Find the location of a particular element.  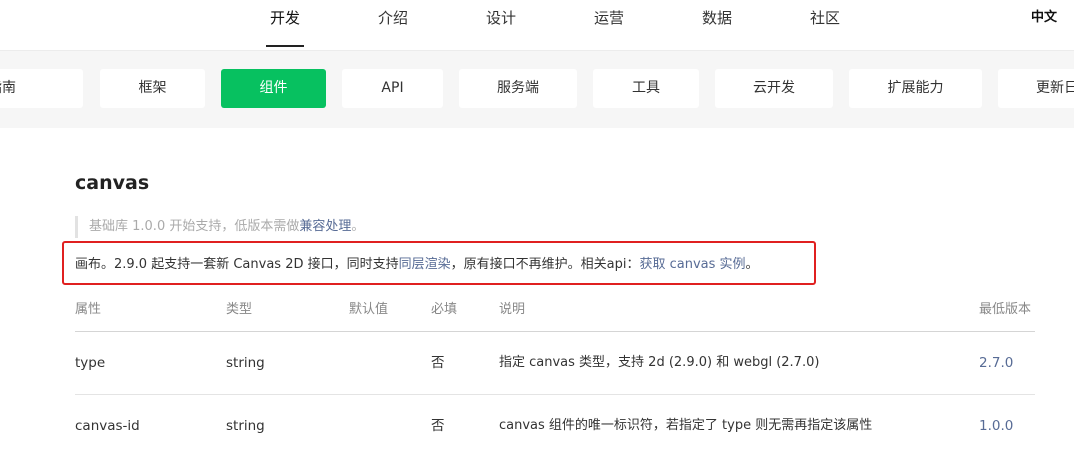

page-title: canvas is located at coordinates (112, 183).